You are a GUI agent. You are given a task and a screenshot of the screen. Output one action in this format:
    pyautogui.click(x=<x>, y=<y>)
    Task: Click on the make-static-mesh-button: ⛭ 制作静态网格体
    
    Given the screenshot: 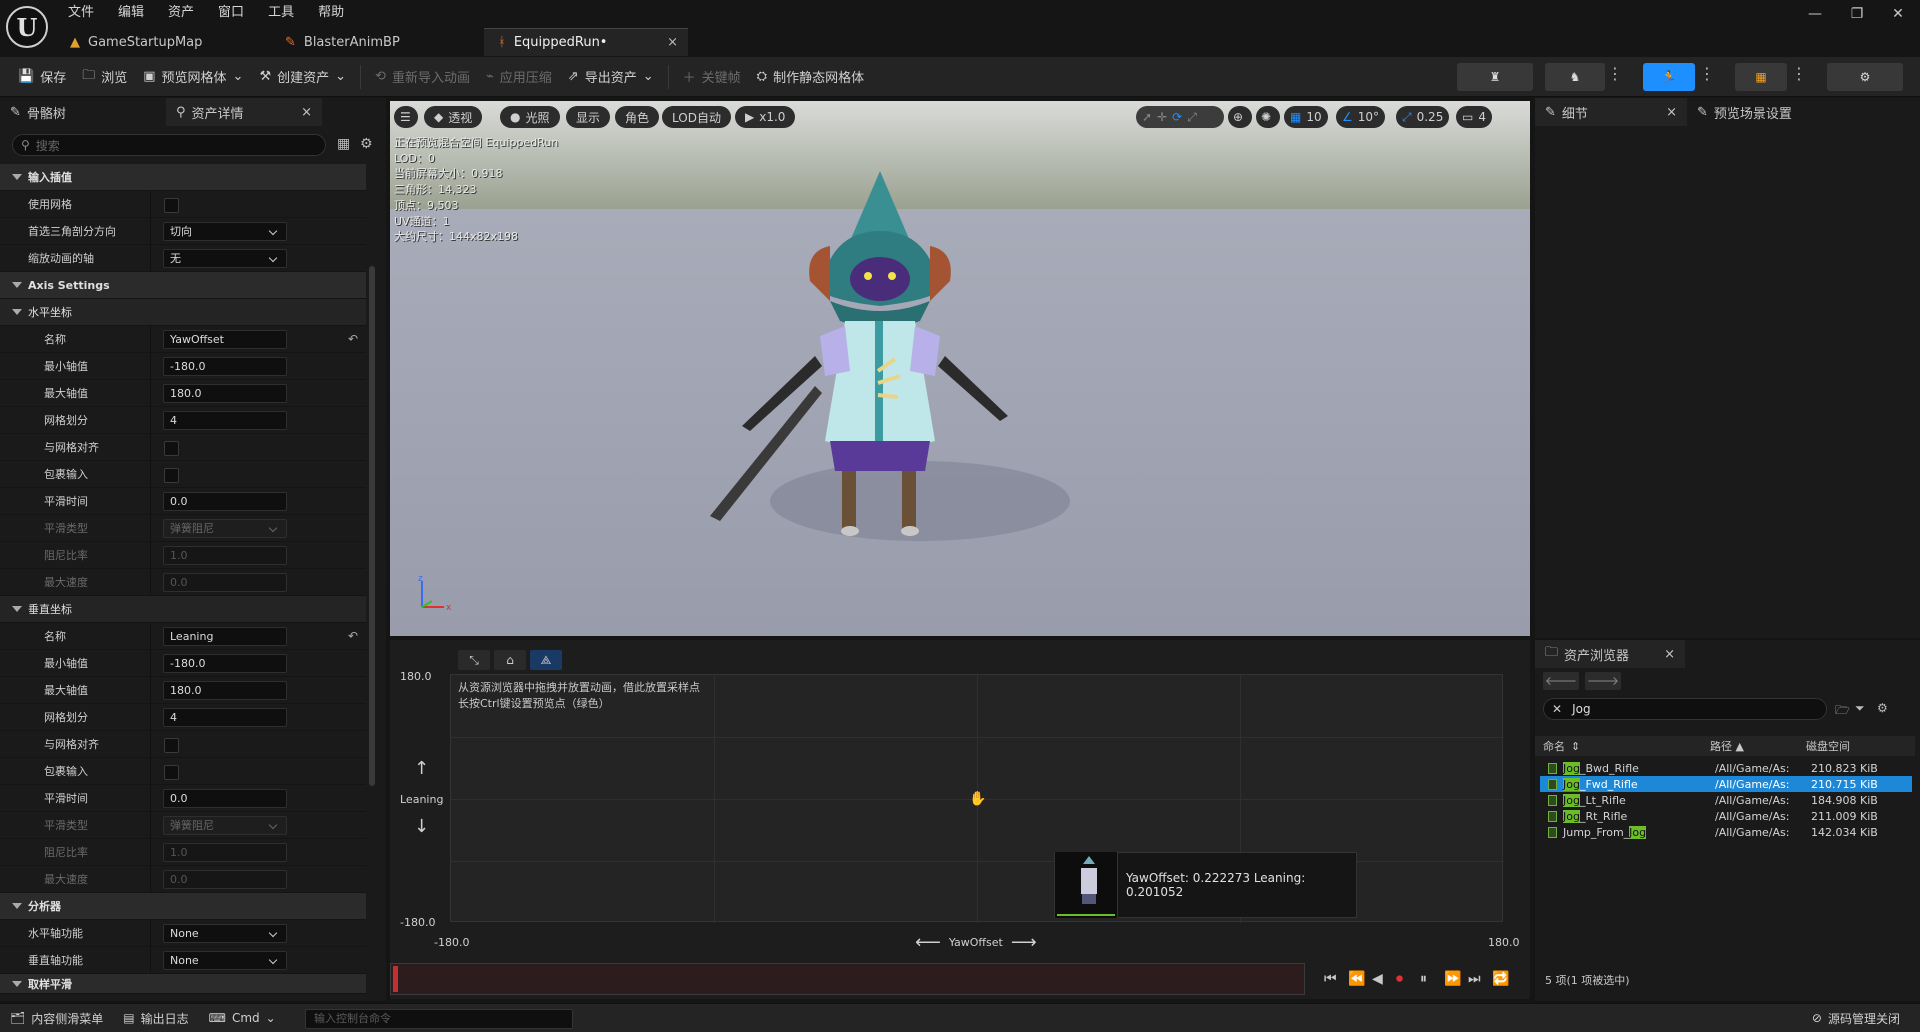 What is the action you would take?
    pyautogui.click(x=810, y=77)
    